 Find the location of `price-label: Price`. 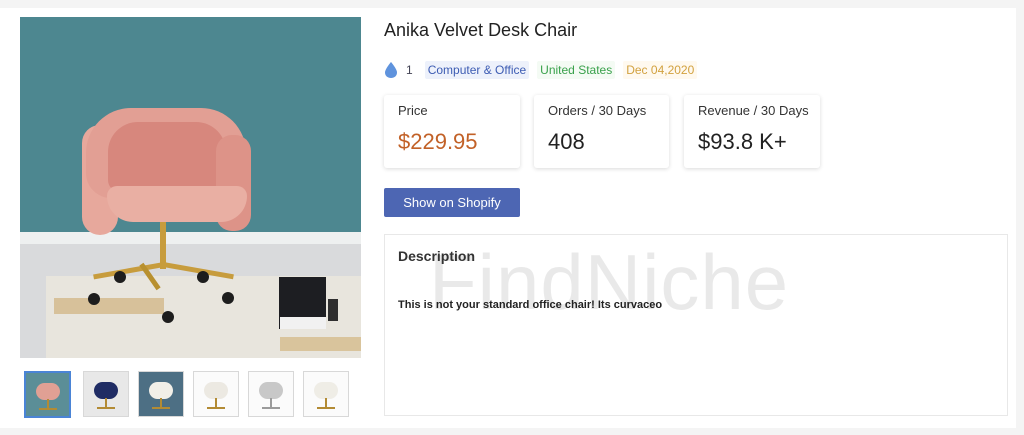

price-label: Price is located at coordinates (413, 110).